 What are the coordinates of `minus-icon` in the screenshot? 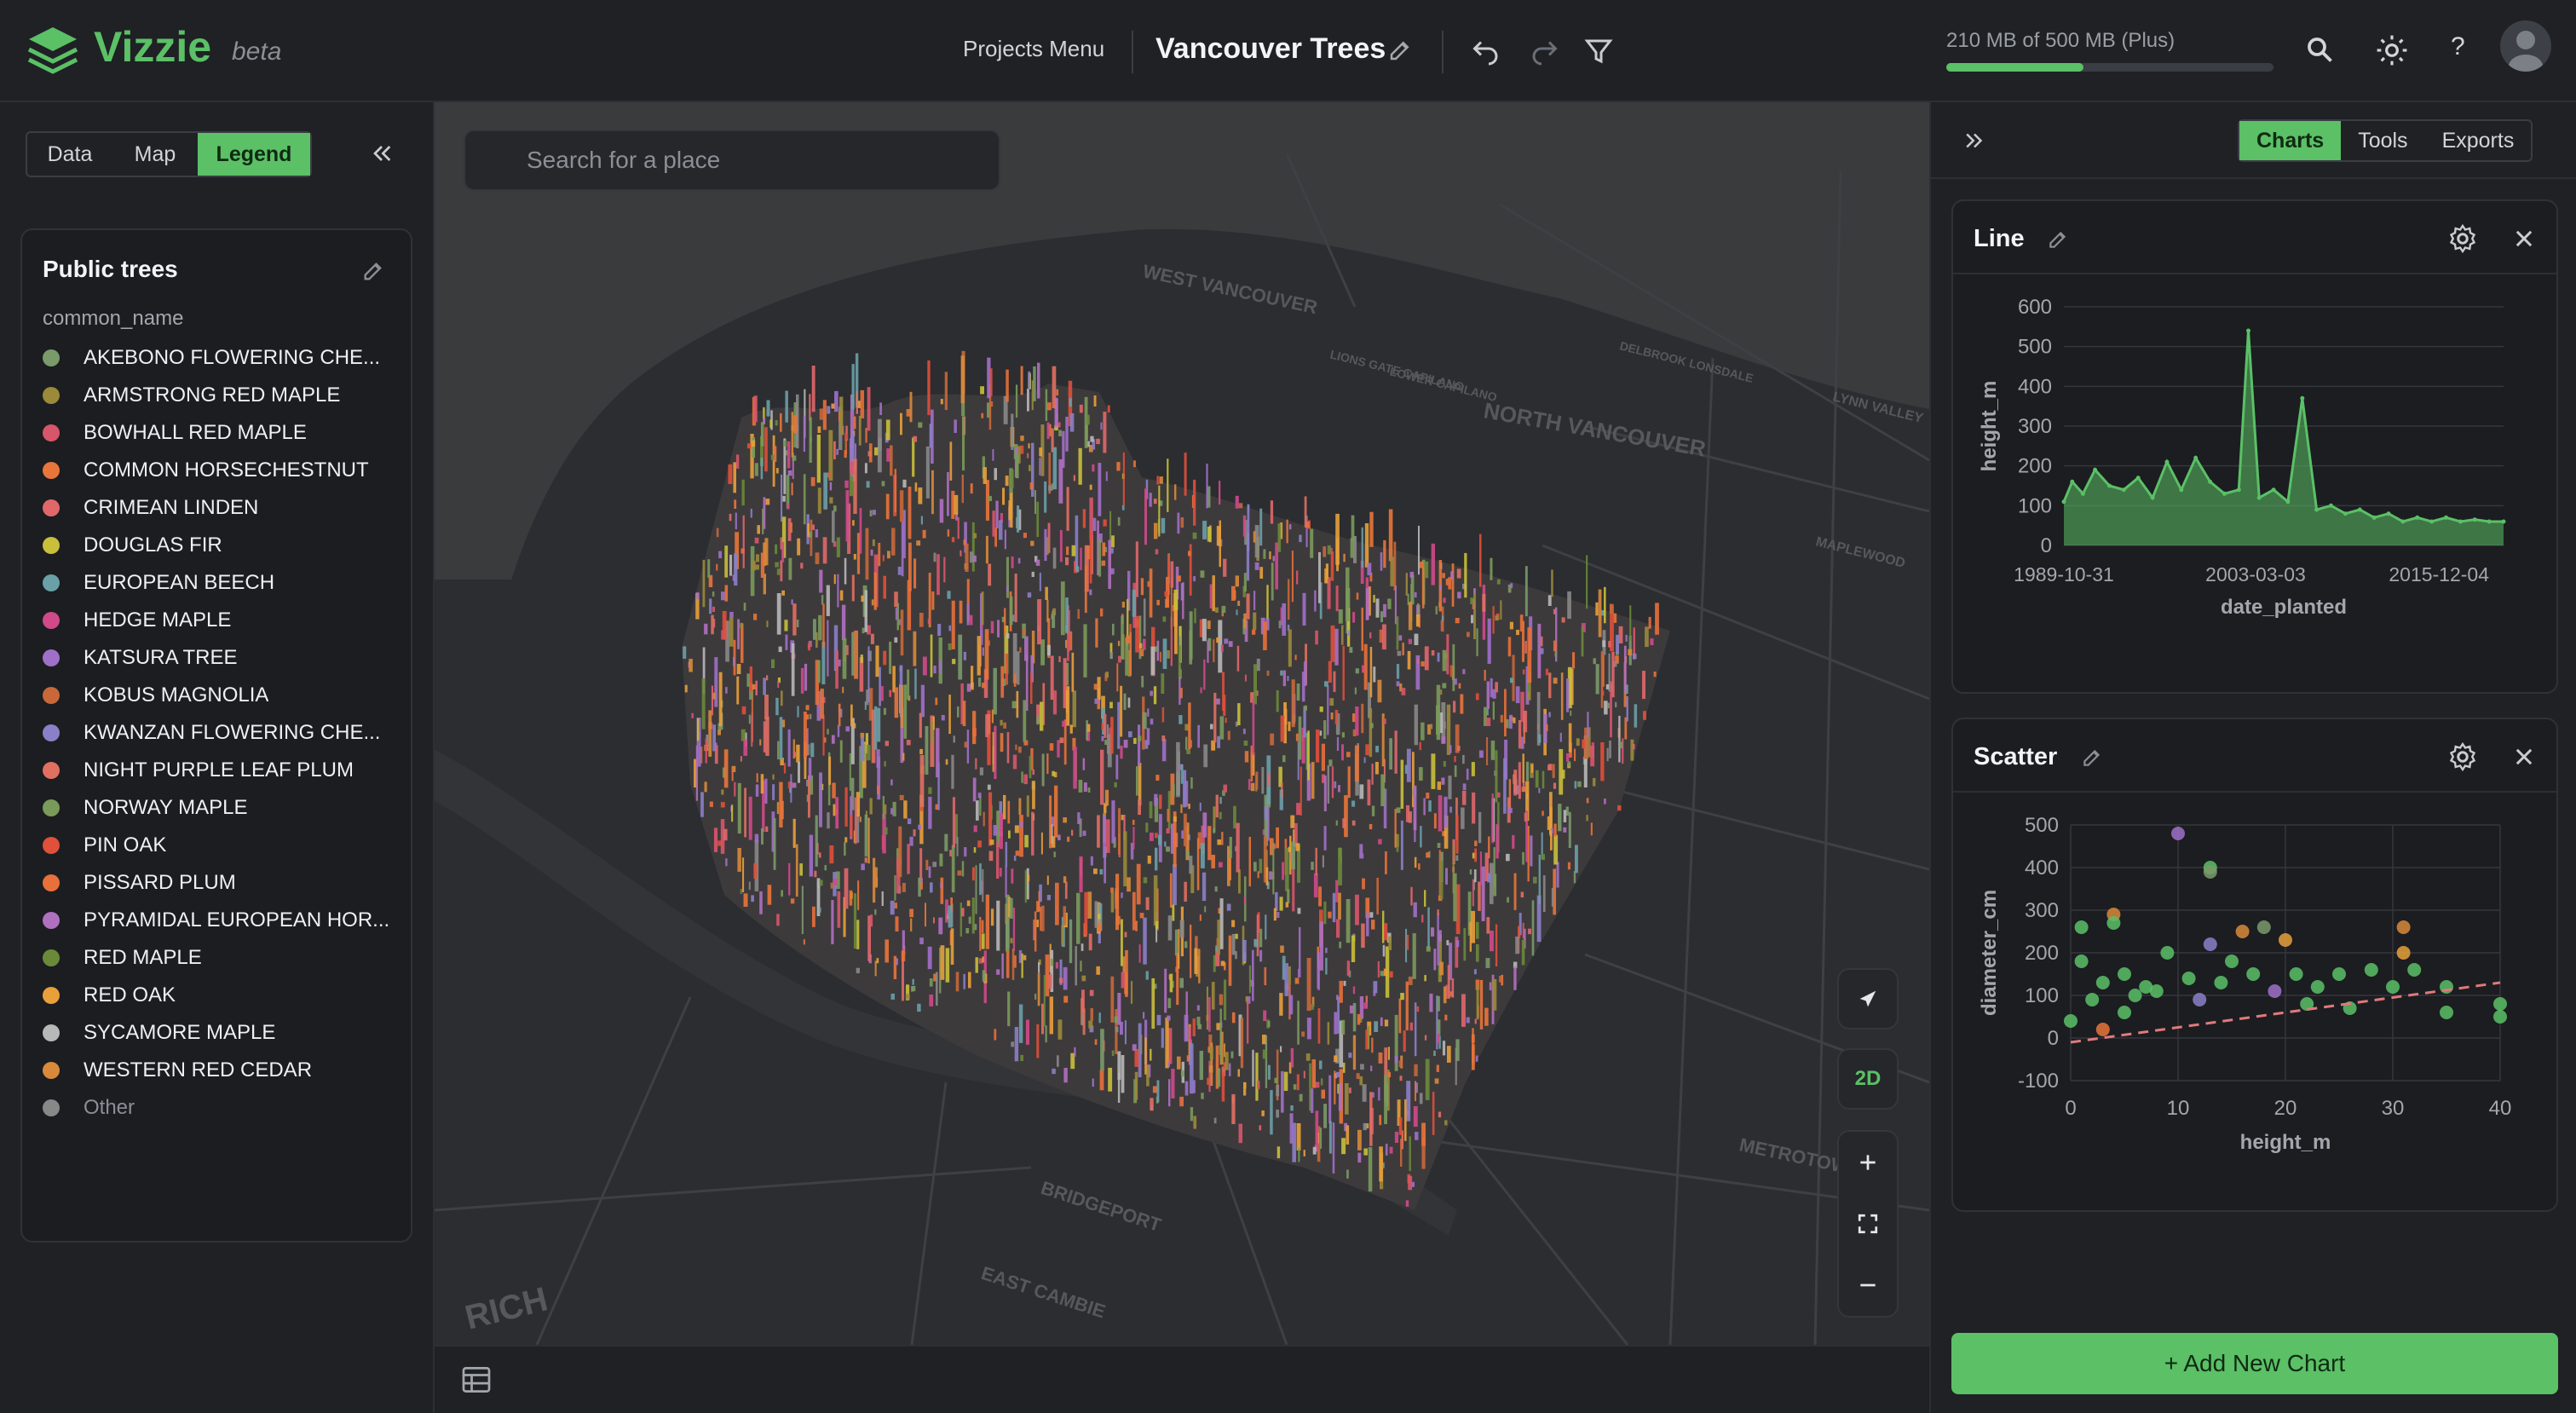 It's located at (1868, 1285).